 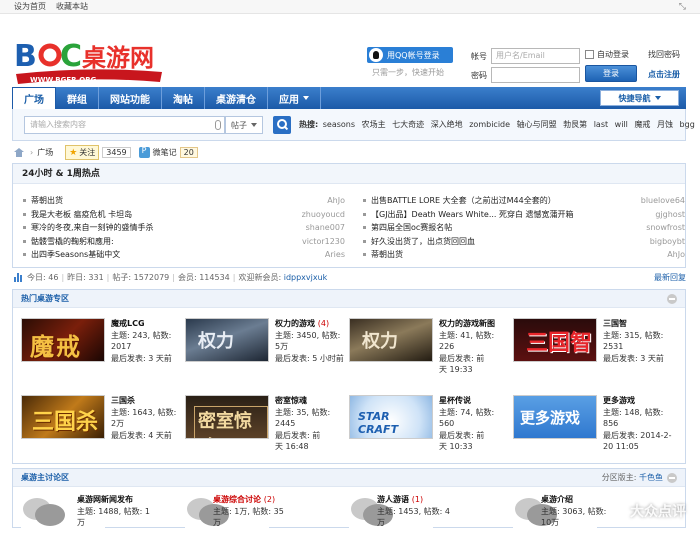 What do you see at coordinates (19, 152) in the screenshot?
I see `home-icon` at bounding box center [19, 152].